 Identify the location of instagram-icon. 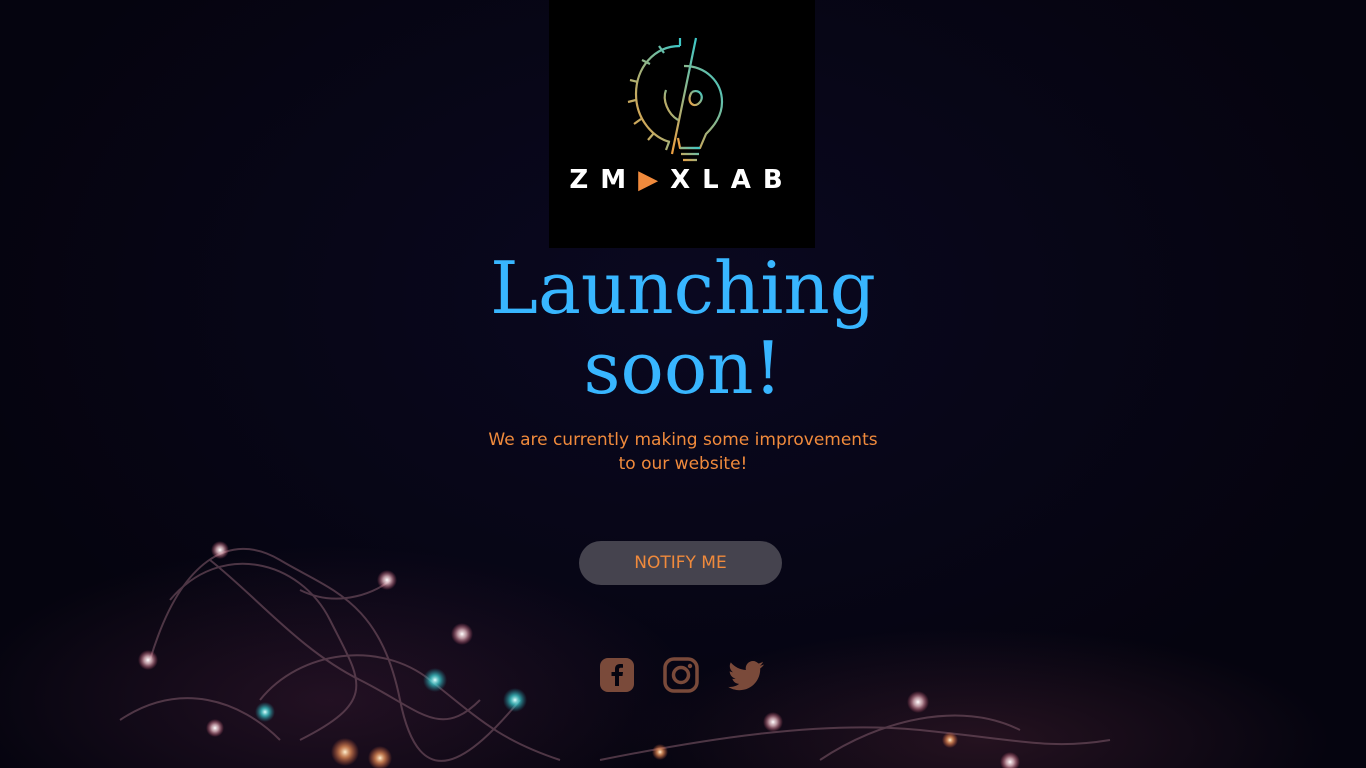
(681, 675).